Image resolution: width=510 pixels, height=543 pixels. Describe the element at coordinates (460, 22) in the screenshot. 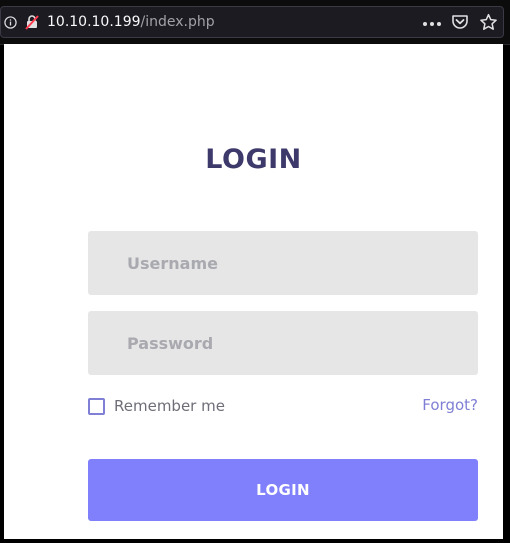

I see `pocket-icon` at that location.